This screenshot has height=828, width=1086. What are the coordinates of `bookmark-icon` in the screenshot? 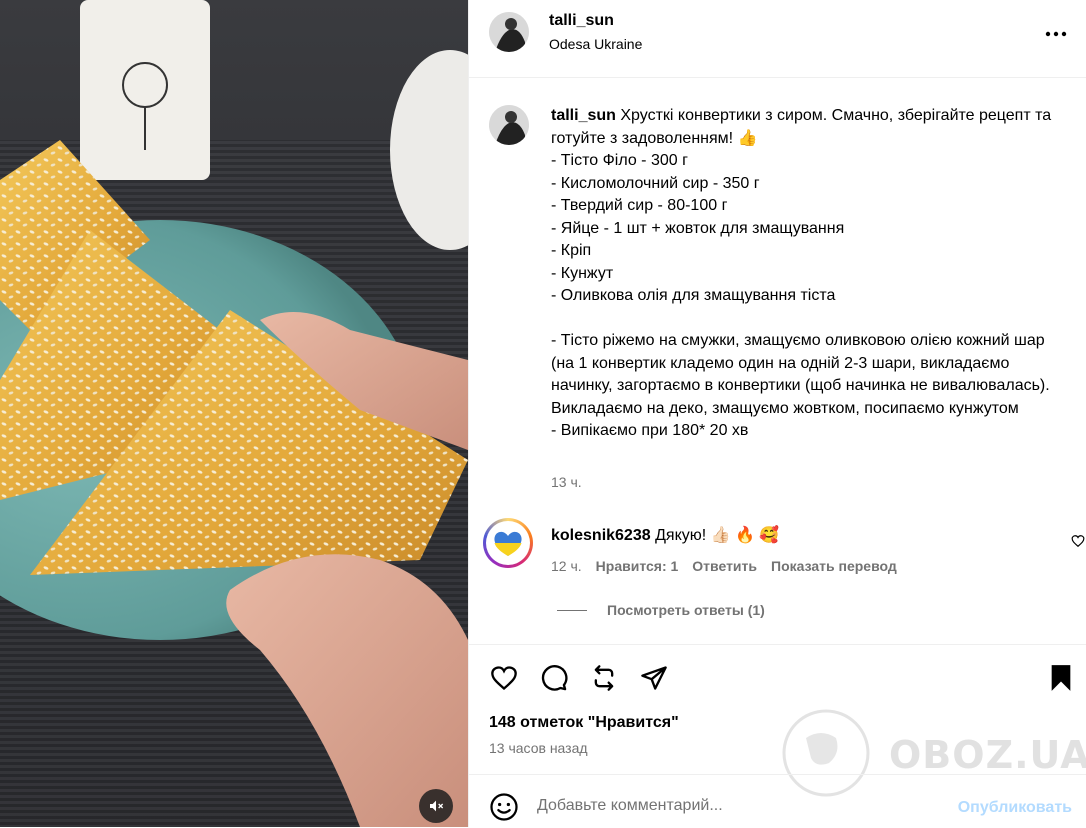 It's located at (1061, 678).